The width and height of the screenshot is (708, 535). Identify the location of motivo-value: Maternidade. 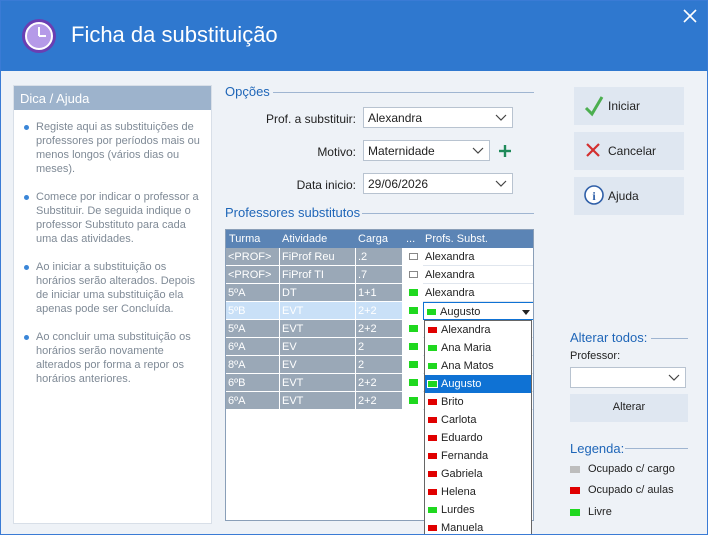
(401, 151).